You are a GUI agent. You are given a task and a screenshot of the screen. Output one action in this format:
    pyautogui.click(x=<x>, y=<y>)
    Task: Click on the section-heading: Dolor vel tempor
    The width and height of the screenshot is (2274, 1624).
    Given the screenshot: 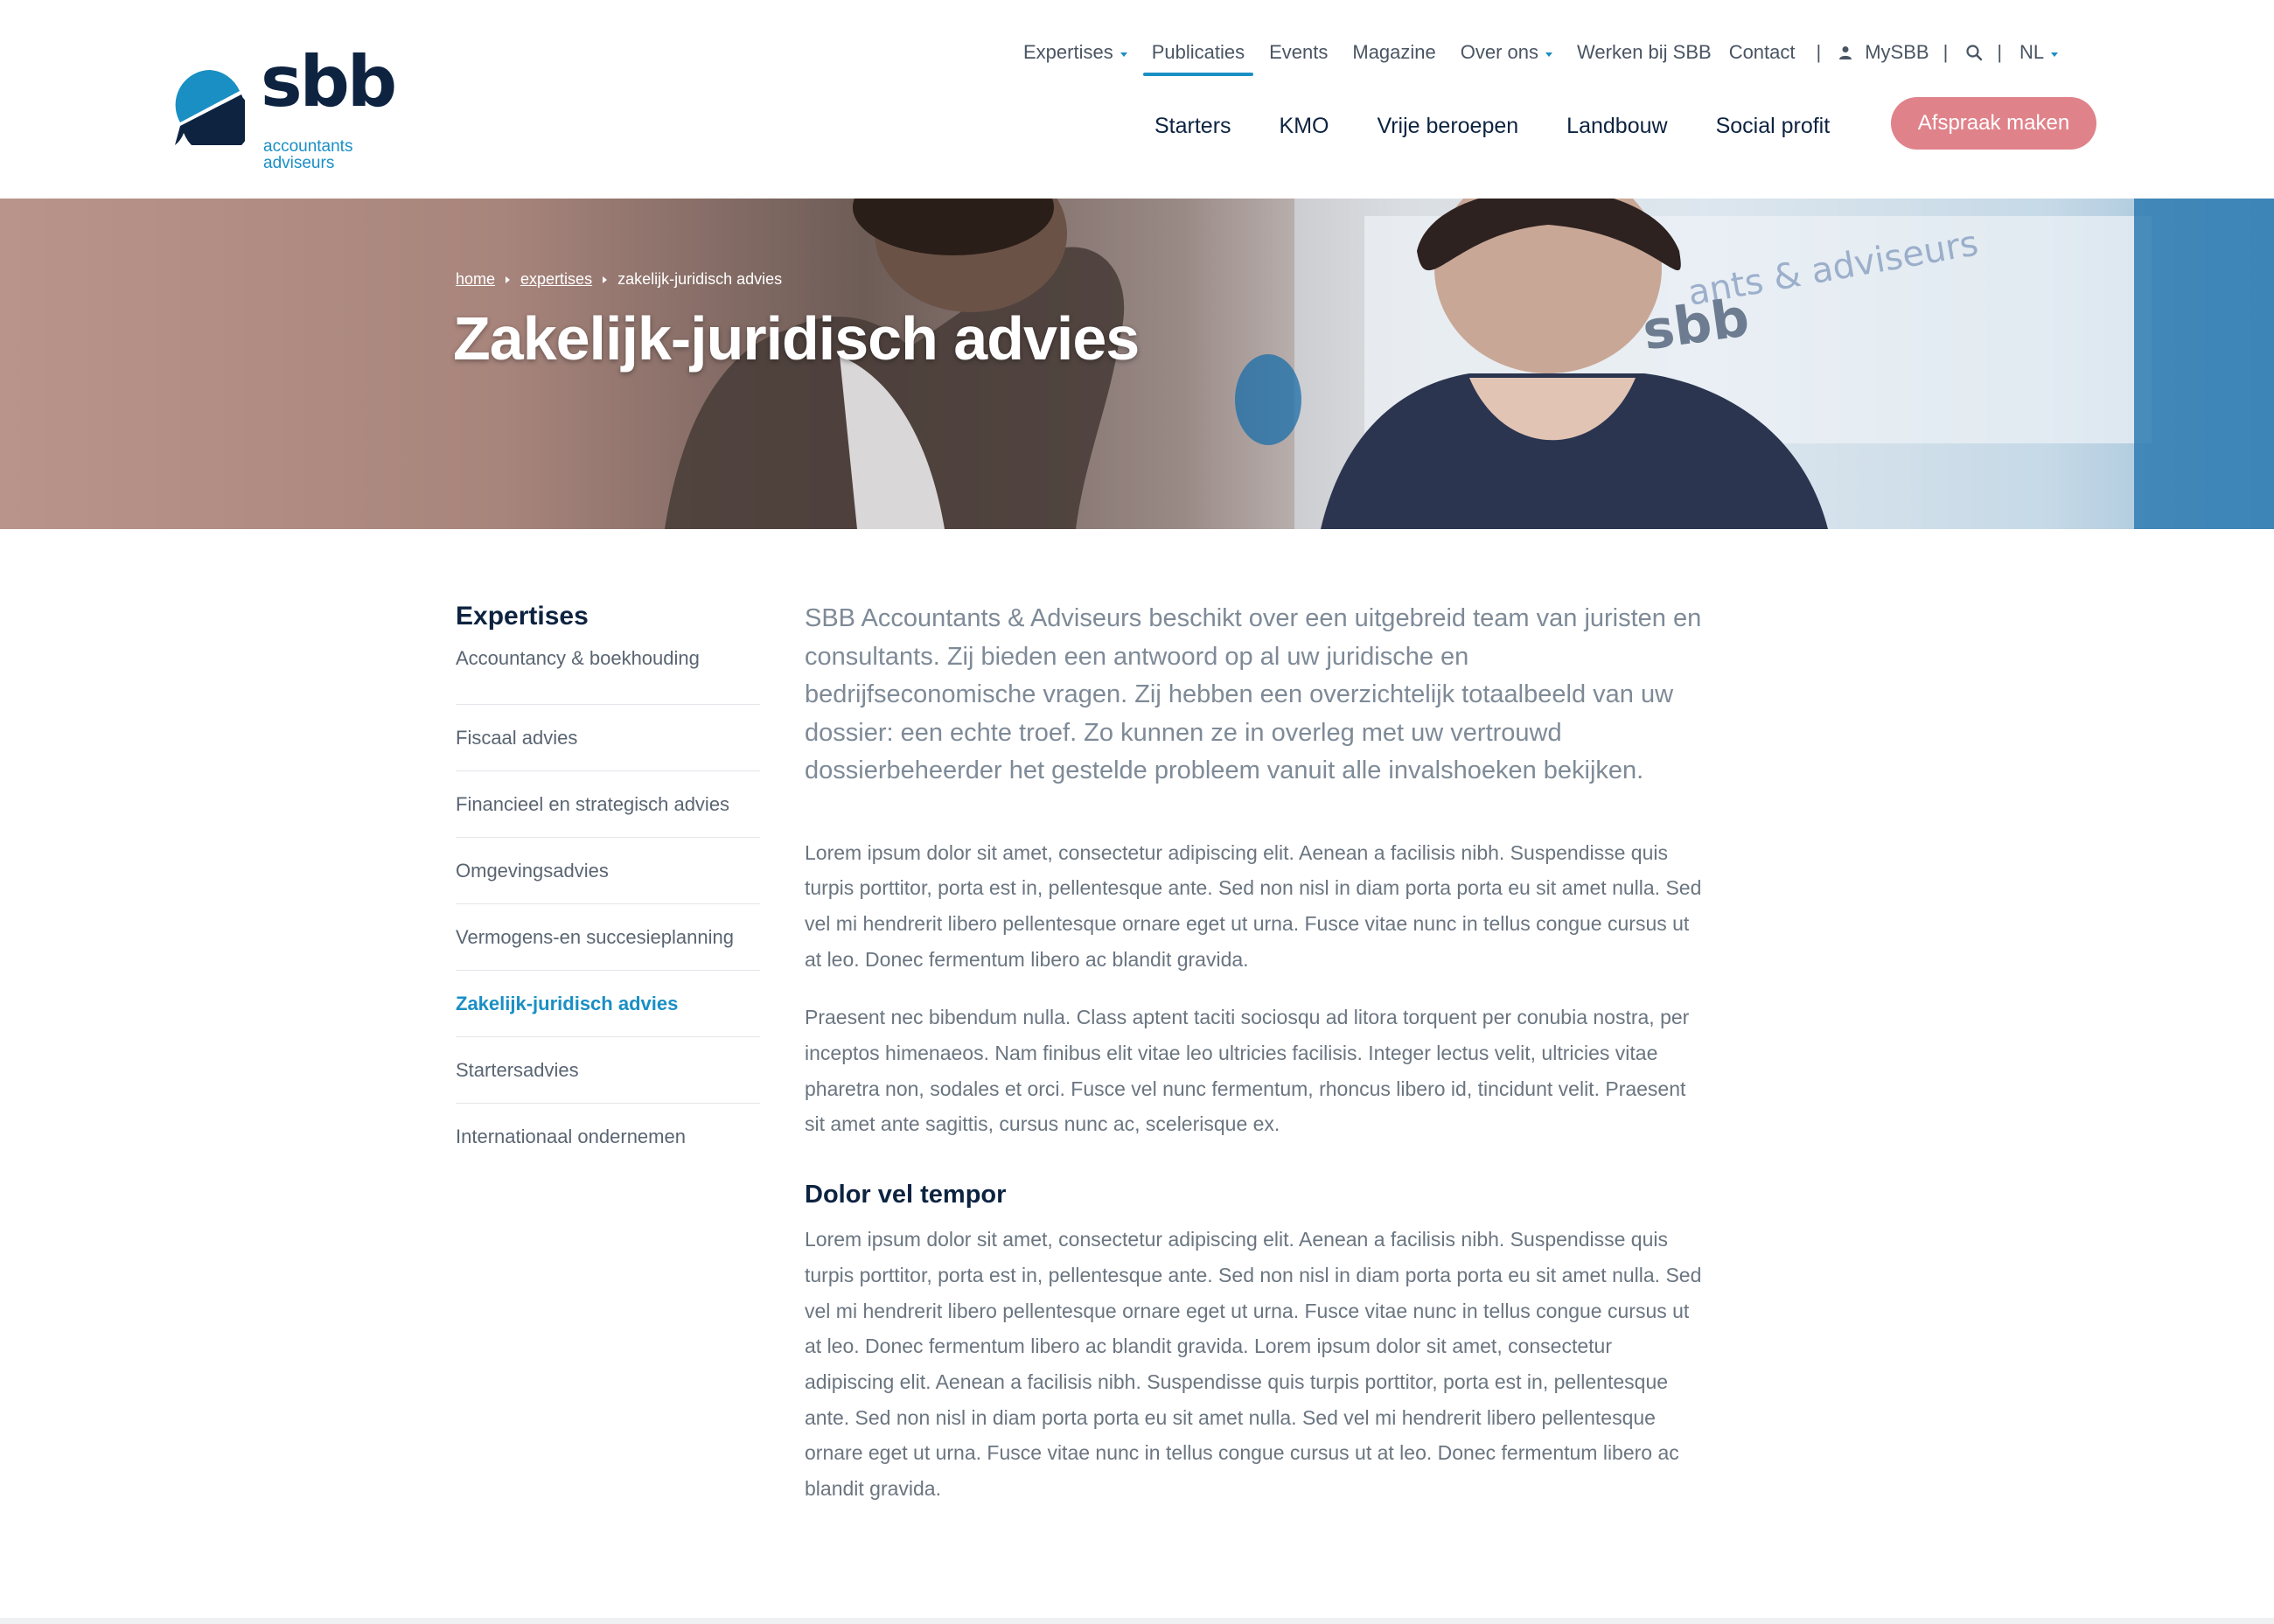 What is the action you would take?
    pyautogui.click(x=906, y=1195)
    